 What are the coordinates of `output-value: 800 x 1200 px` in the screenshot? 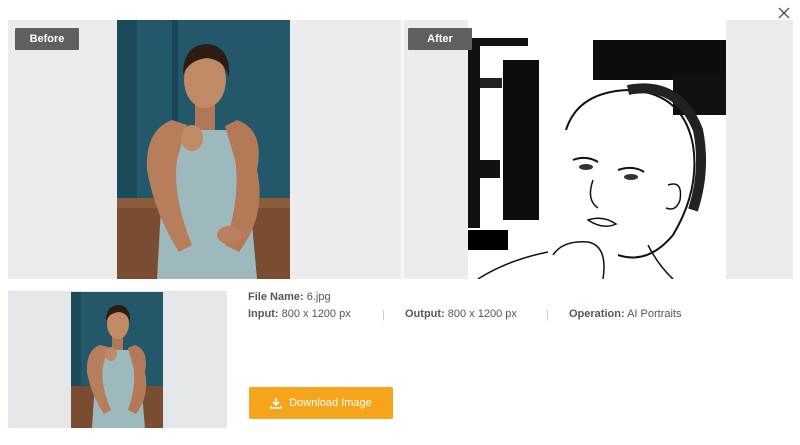 It's located at (482, 314).